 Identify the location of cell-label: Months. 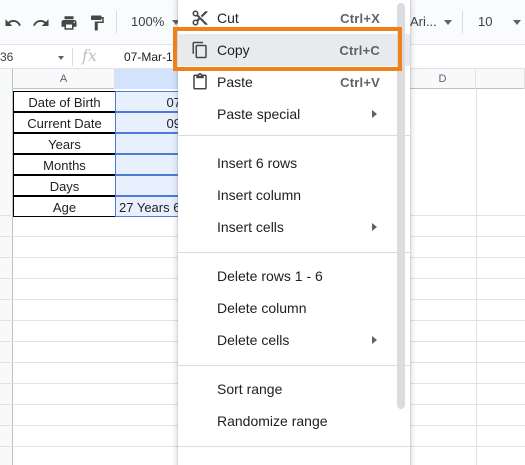
(64, 164).